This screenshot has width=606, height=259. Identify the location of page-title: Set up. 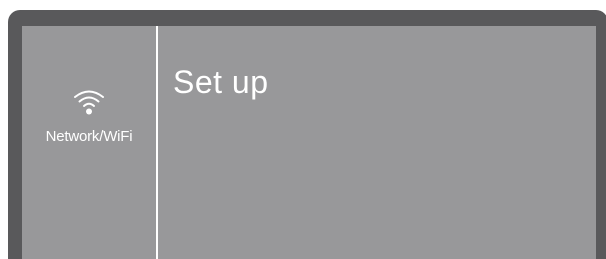
(221, 82).